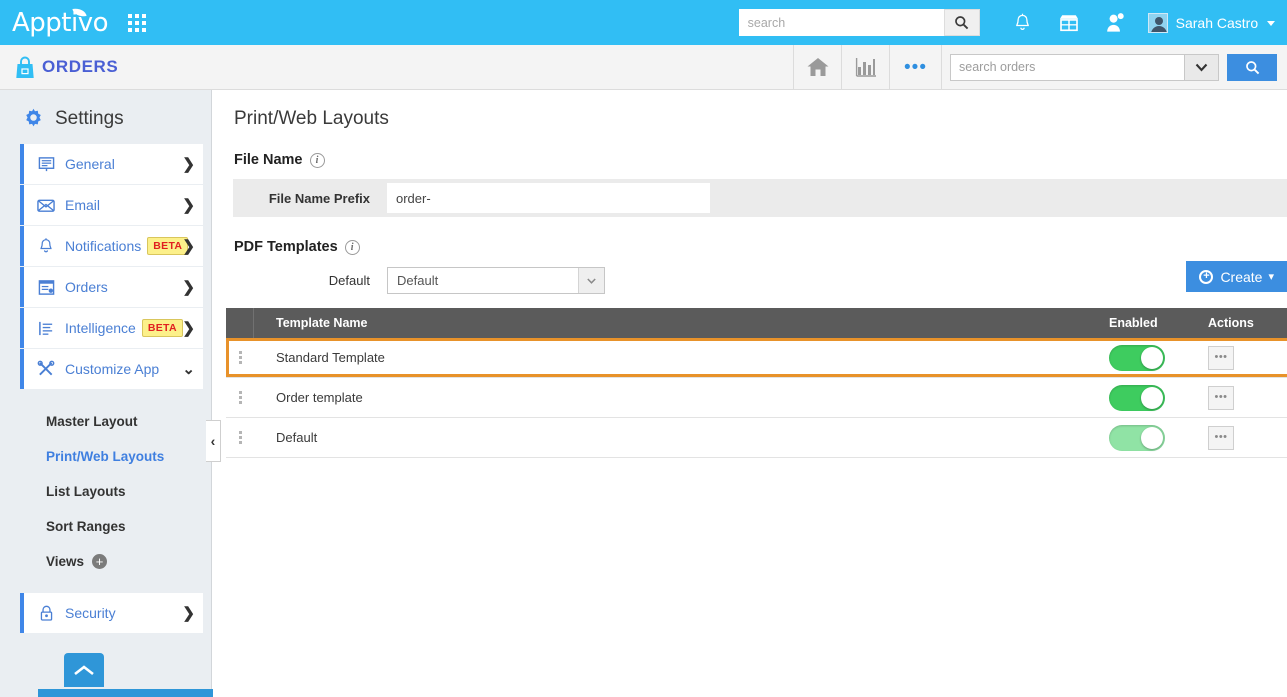 This screenshot has height=697, width=1287. What do you see at coordinates (111, 205) in the screenshot?
I see `sidebar-item-email: Email ❯` at bounding box center [111, 205].